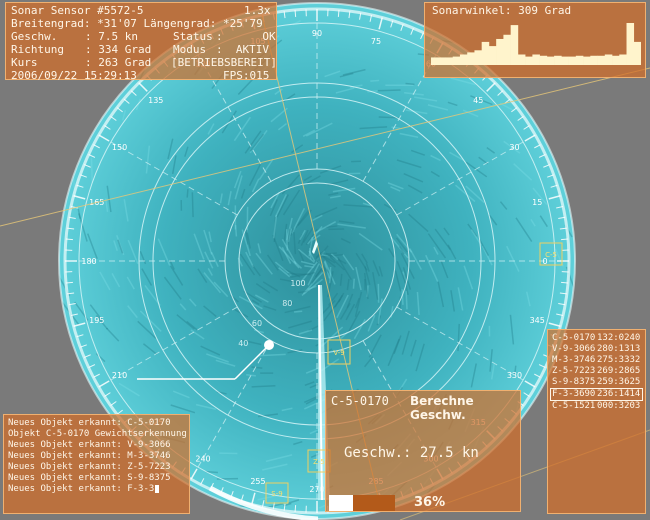 This screenshot has height=520, width=650. Describe the element at coordinates (202, 458) in the screenshot. I see `bearing-label: 240` at that location.